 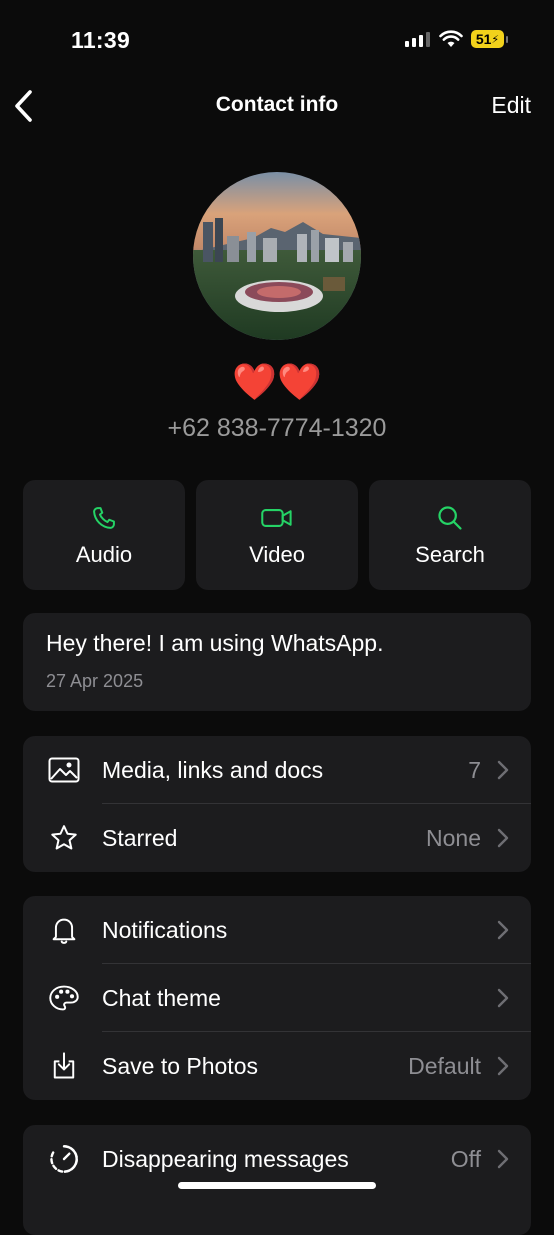 What do you see at coordinates (277, 535) in the screenshot?
I see `video-call-button: Video` at bounding box center [277, 535].